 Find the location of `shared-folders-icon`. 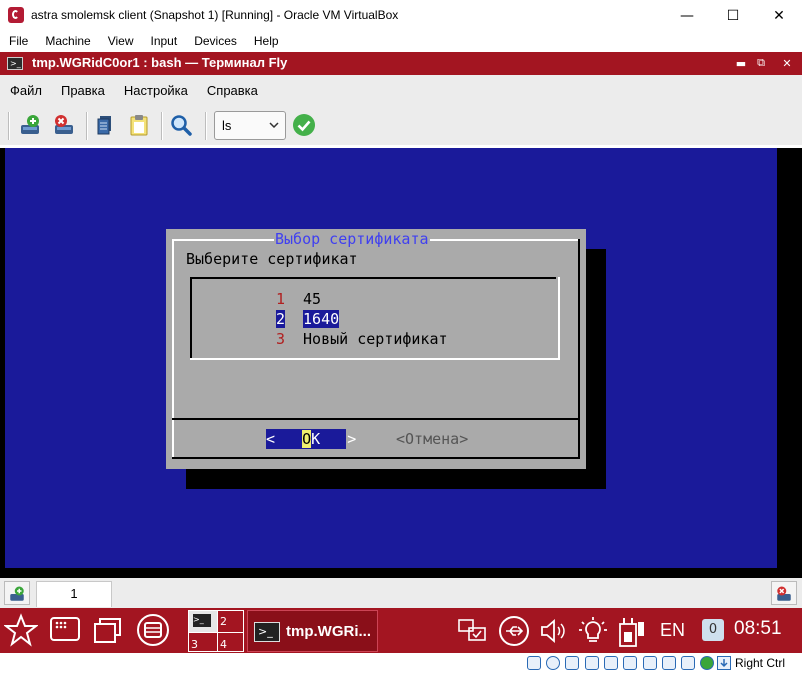

shared-folders-icon is located at coordinates (611, 663).